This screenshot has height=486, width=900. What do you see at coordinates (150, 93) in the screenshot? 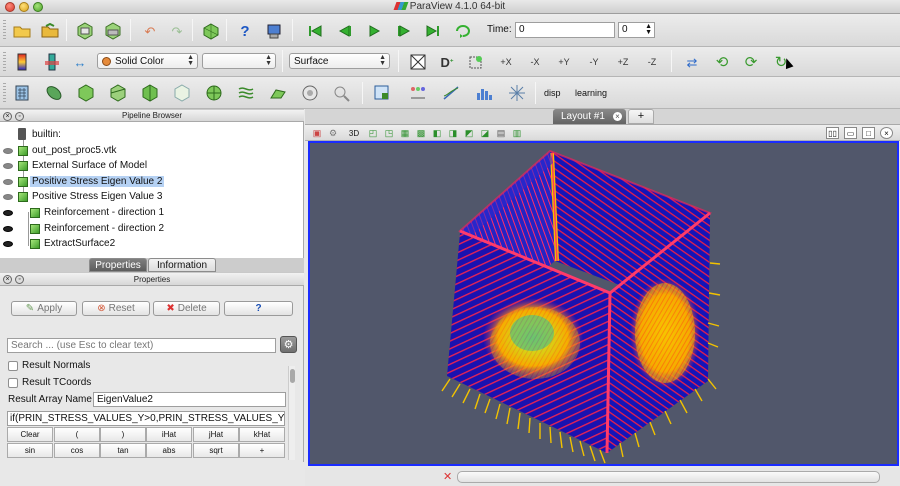
I see `threshold-icon` at bounding box center [150, 93].